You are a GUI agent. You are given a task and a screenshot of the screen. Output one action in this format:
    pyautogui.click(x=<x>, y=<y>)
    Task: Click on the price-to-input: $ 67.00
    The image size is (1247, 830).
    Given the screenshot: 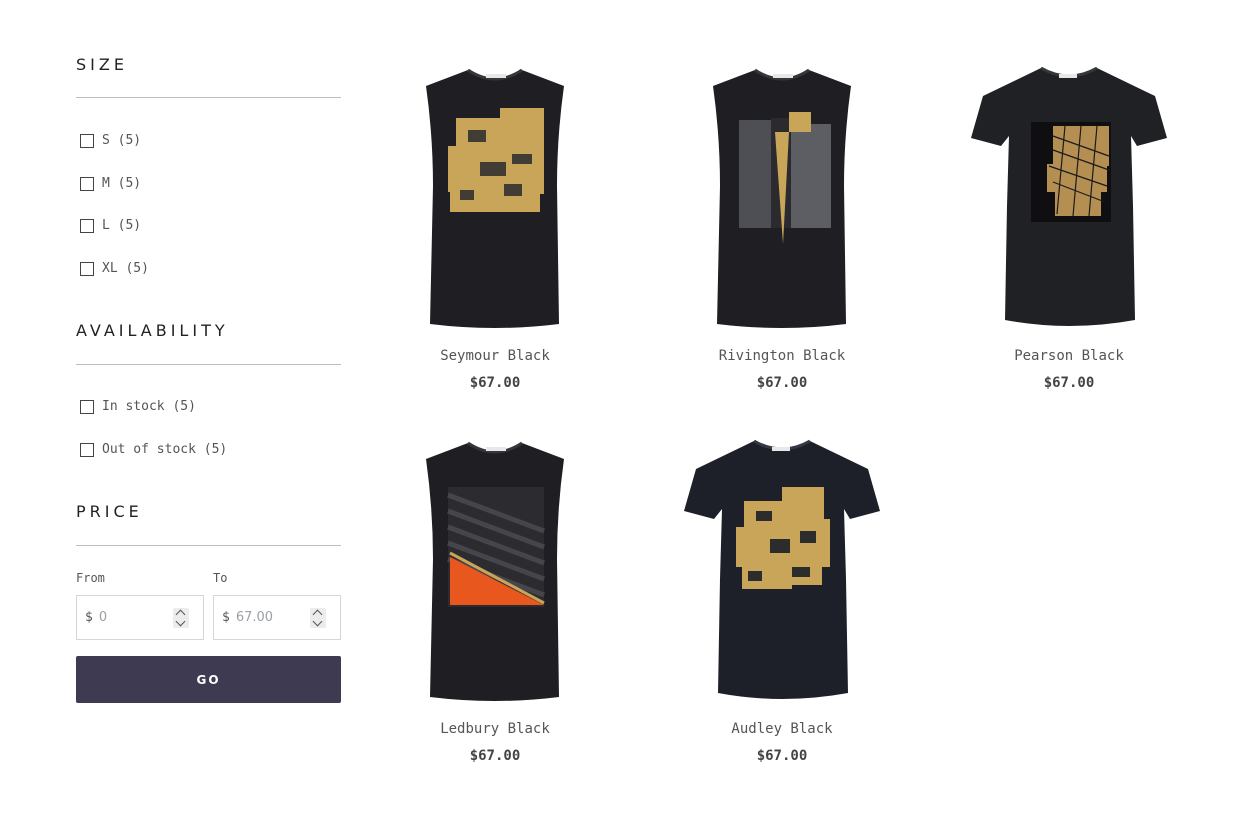 What is the action you would take?
    pyautogui.click(x=277, y=617)
    